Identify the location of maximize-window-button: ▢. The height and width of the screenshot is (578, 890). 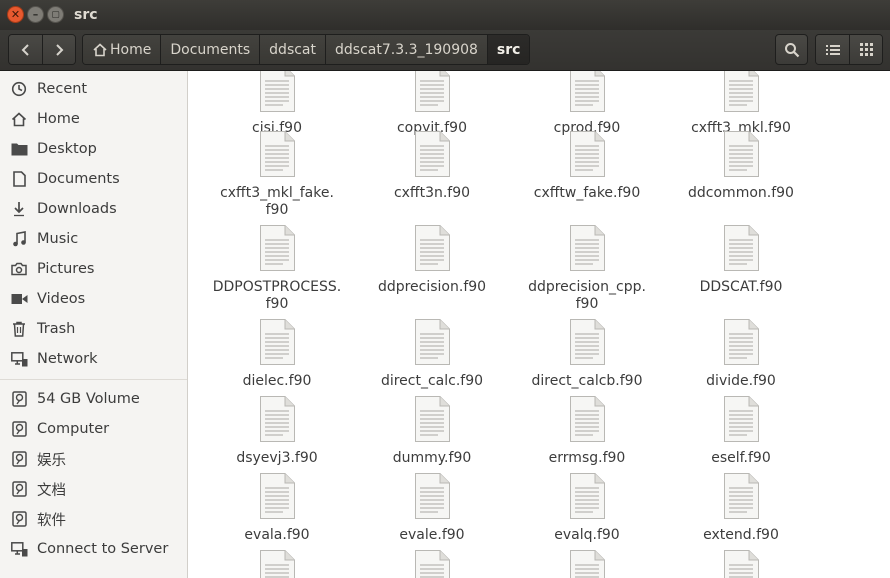
(55, 14).